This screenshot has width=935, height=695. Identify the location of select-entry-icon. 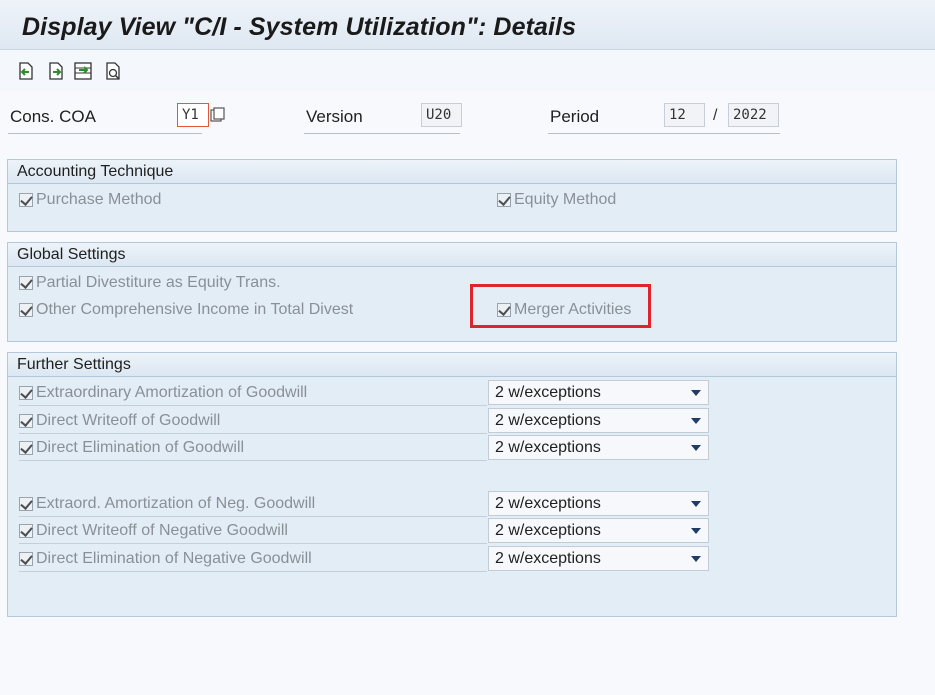
(83, 71).